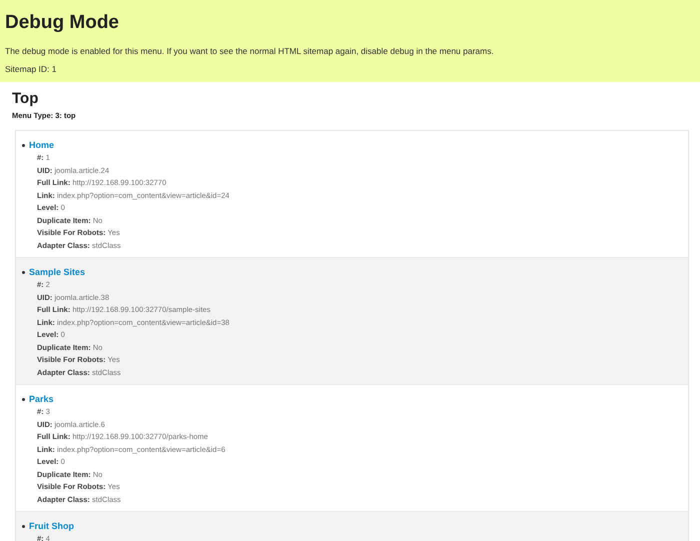 Image resolution: width=700 pixels, height=541 pixels. What do you see at coordinates (250, 51) in the screenshot?
I see `debug-message: The debug mode is enabled for this menu. If you want to see the normal HTML sitemap again, disable debug in the menu params.` at bounding box center [250, 51].